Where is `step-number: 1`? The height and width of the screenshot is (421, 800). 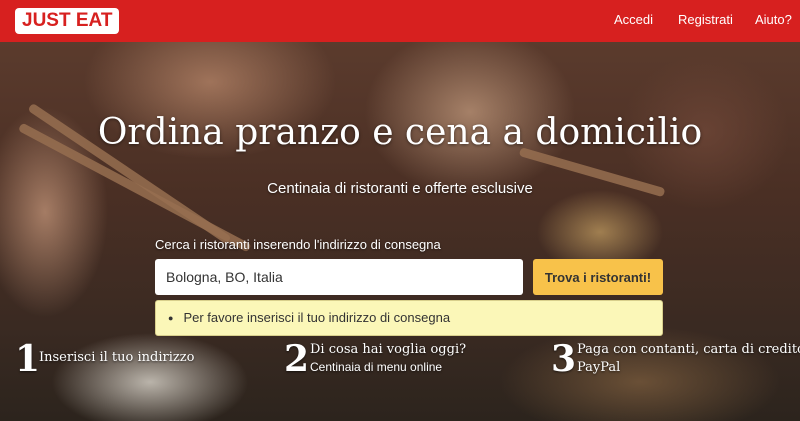
step-number: 1 is located at coordinates (28, 359).